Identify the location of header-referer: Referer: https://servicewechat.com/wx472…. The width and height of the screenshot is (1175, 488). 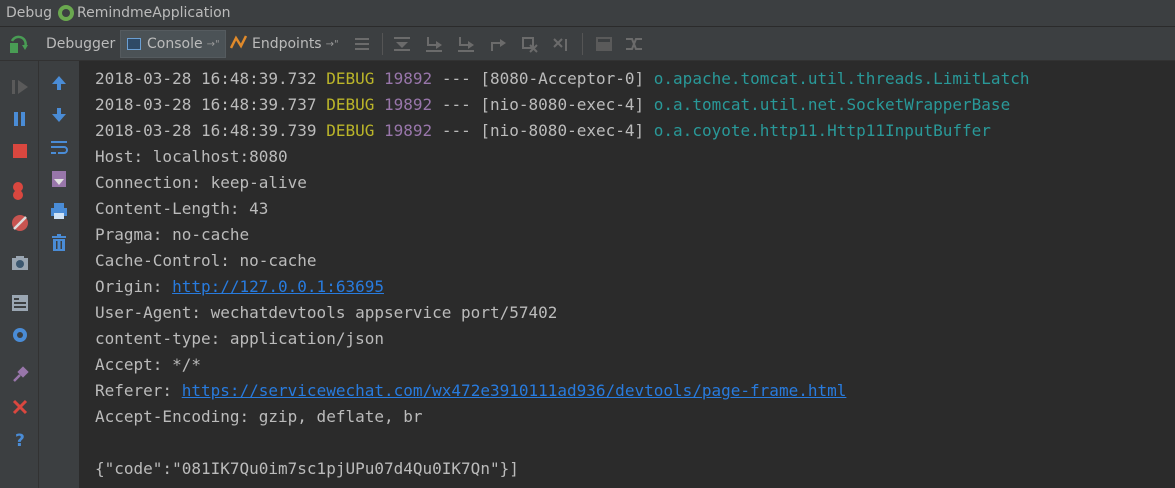
(470, 391).